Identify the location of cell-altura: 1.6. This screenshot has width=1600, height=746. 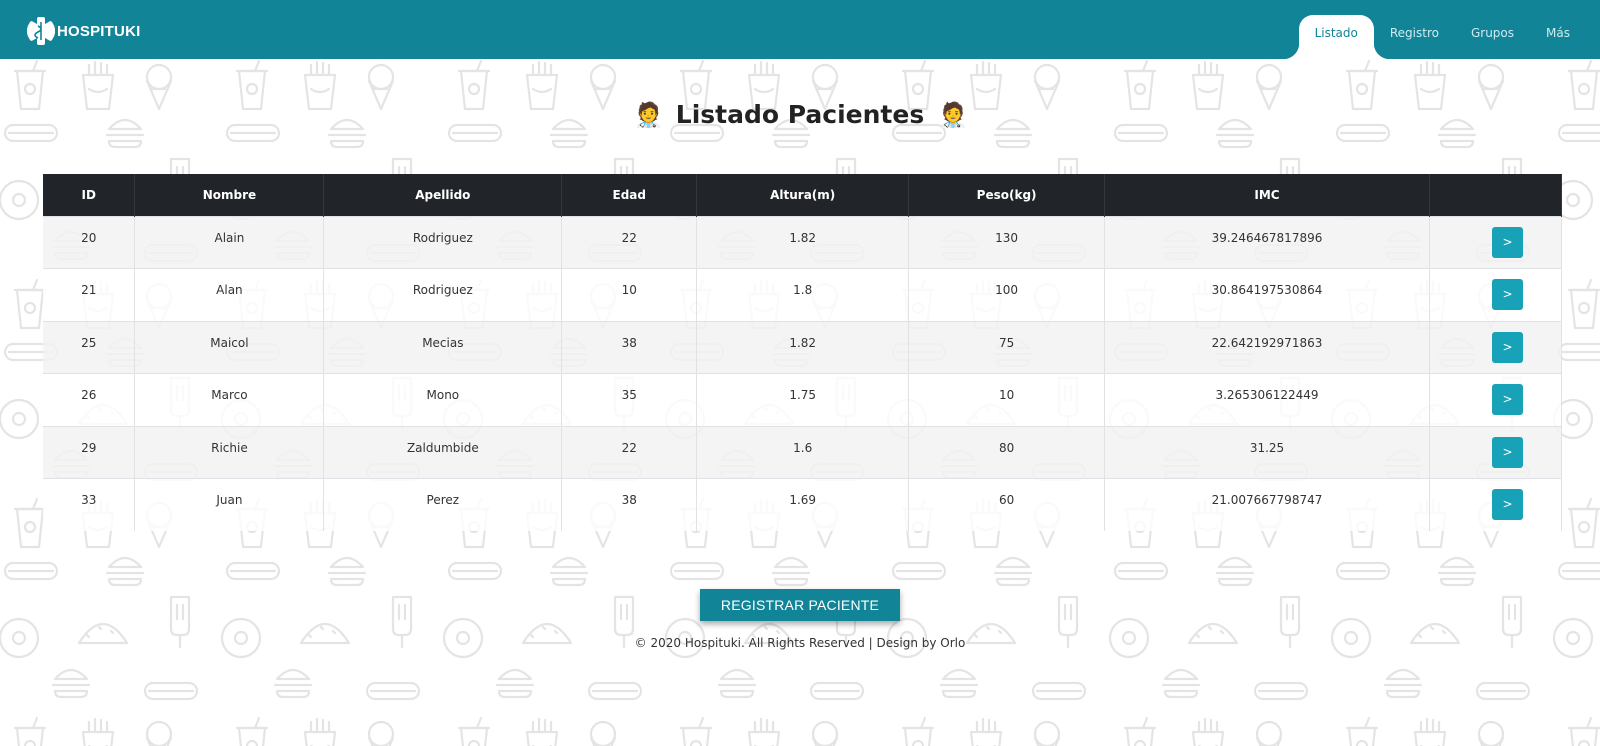
(803, 452).